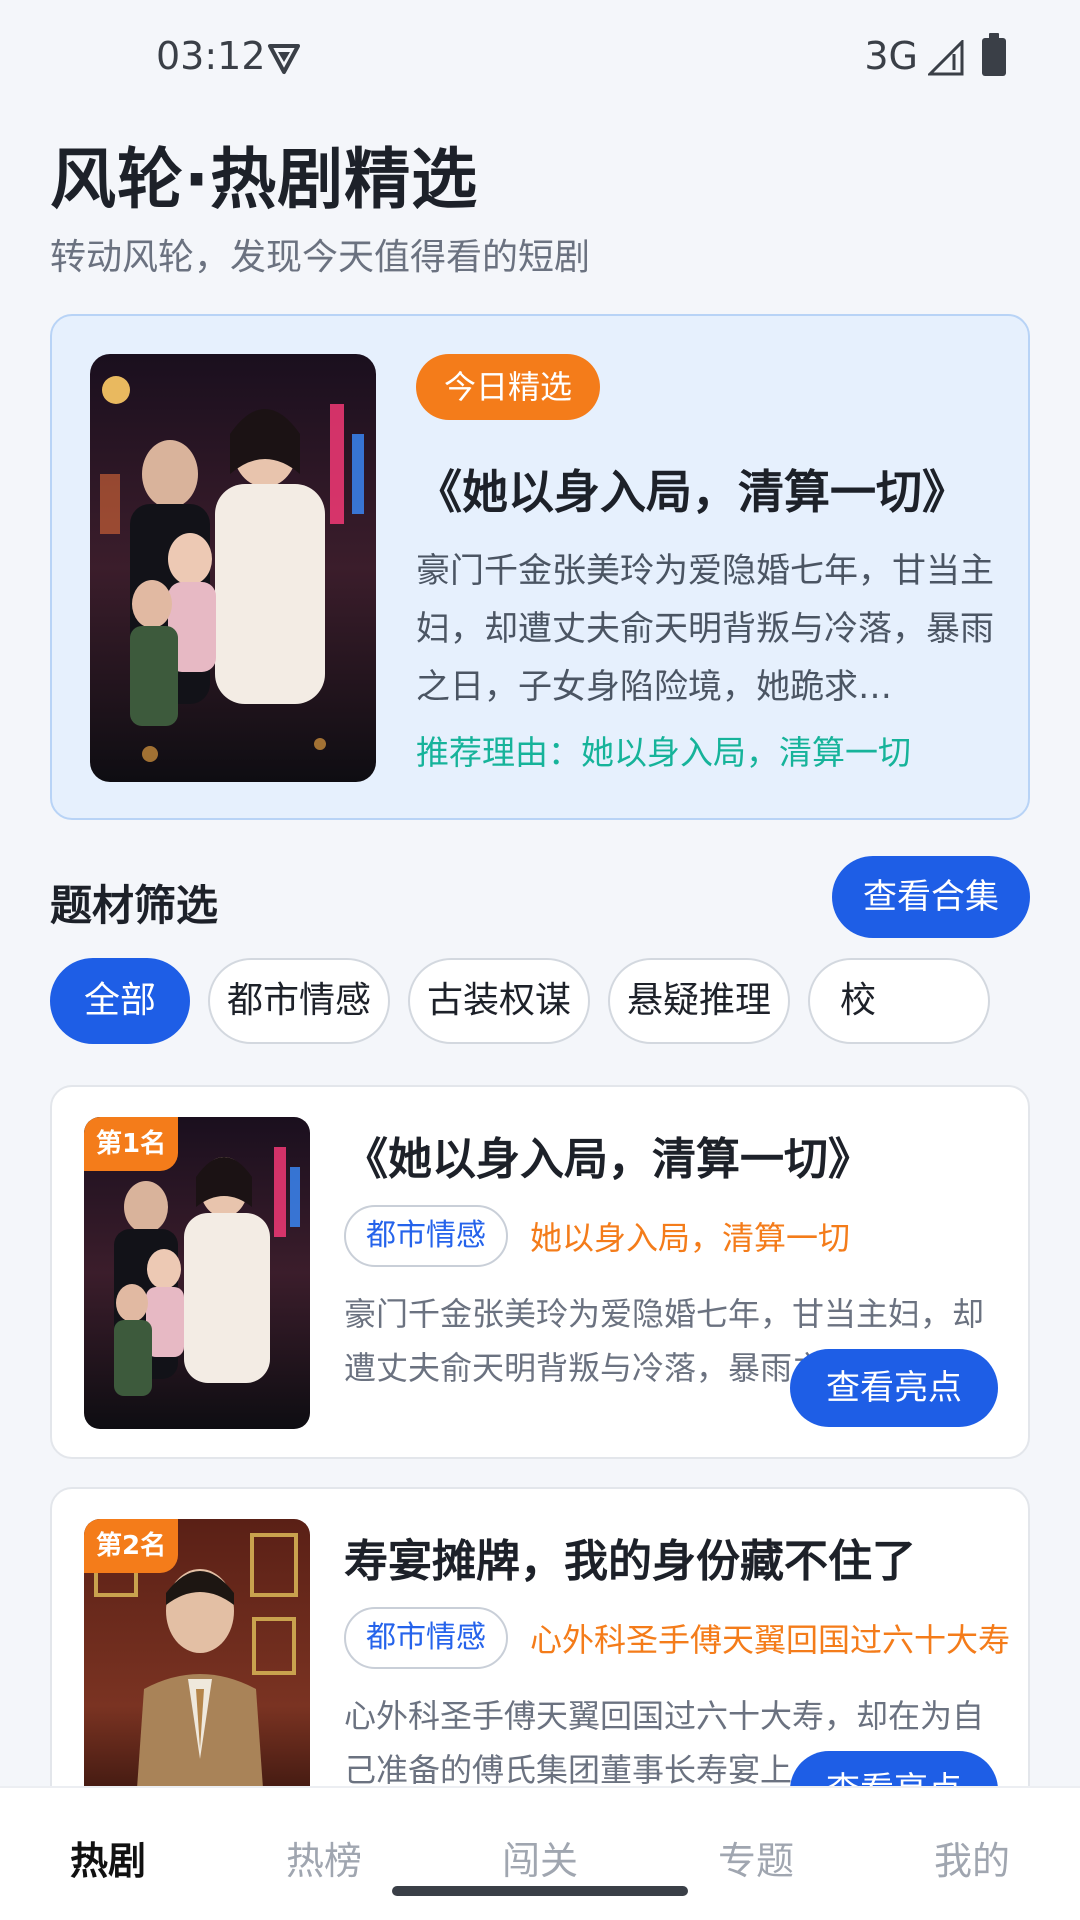 Image resolution: width=1080 pixels, height=1920 pixels. Describe the element at coordinates (499, 1001) in the screenshot. I see `chip-costume-intrigue: 古装权谋` at that location.